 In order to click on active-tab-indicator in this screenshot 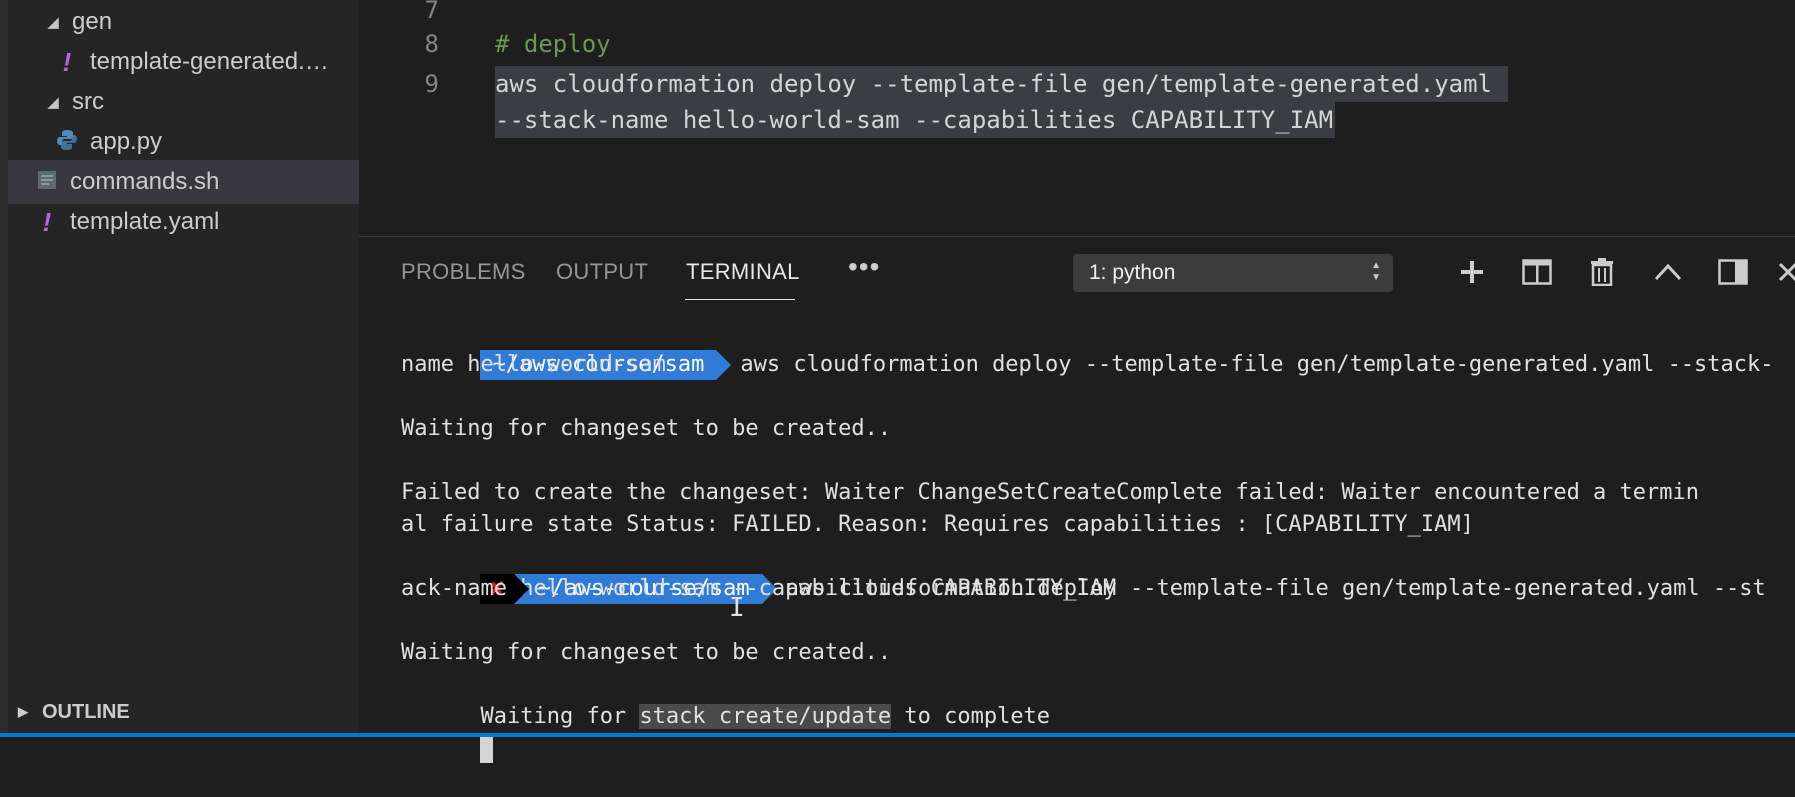, I will do `click(740, 299)`.